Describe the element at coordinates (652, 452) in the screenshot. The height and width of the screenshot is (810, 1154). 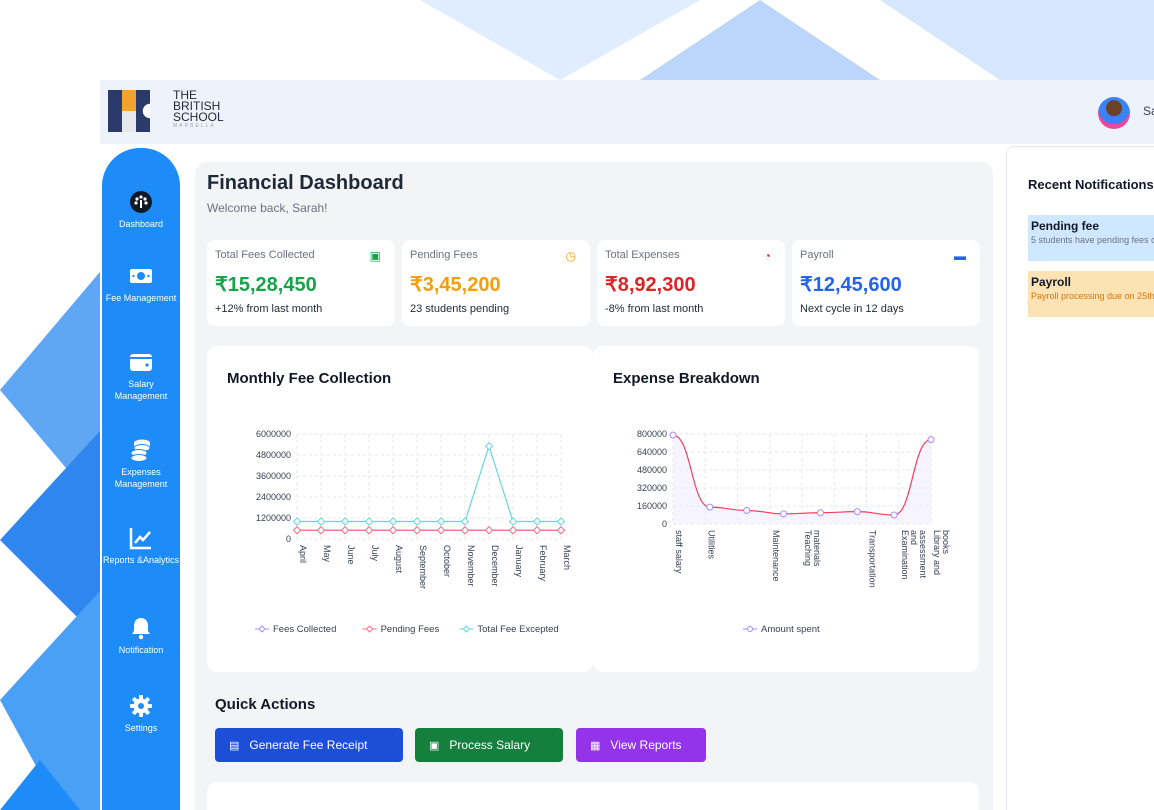
I see `y-tick-label: 640000` at that location.